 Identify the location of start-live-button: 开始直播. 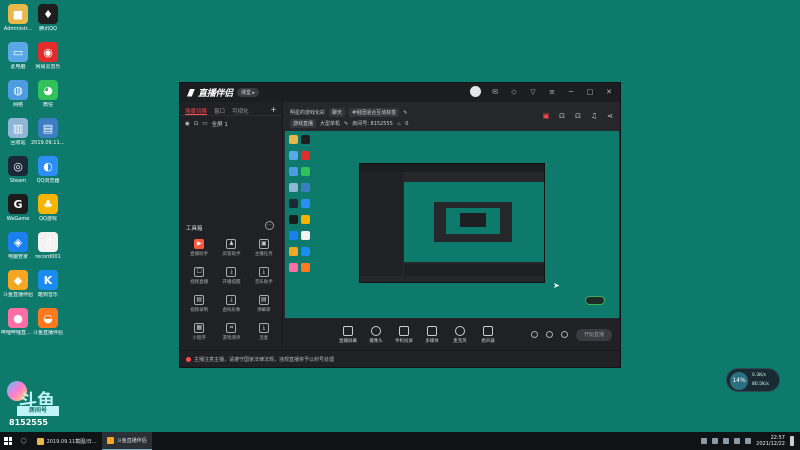
(594, 334).